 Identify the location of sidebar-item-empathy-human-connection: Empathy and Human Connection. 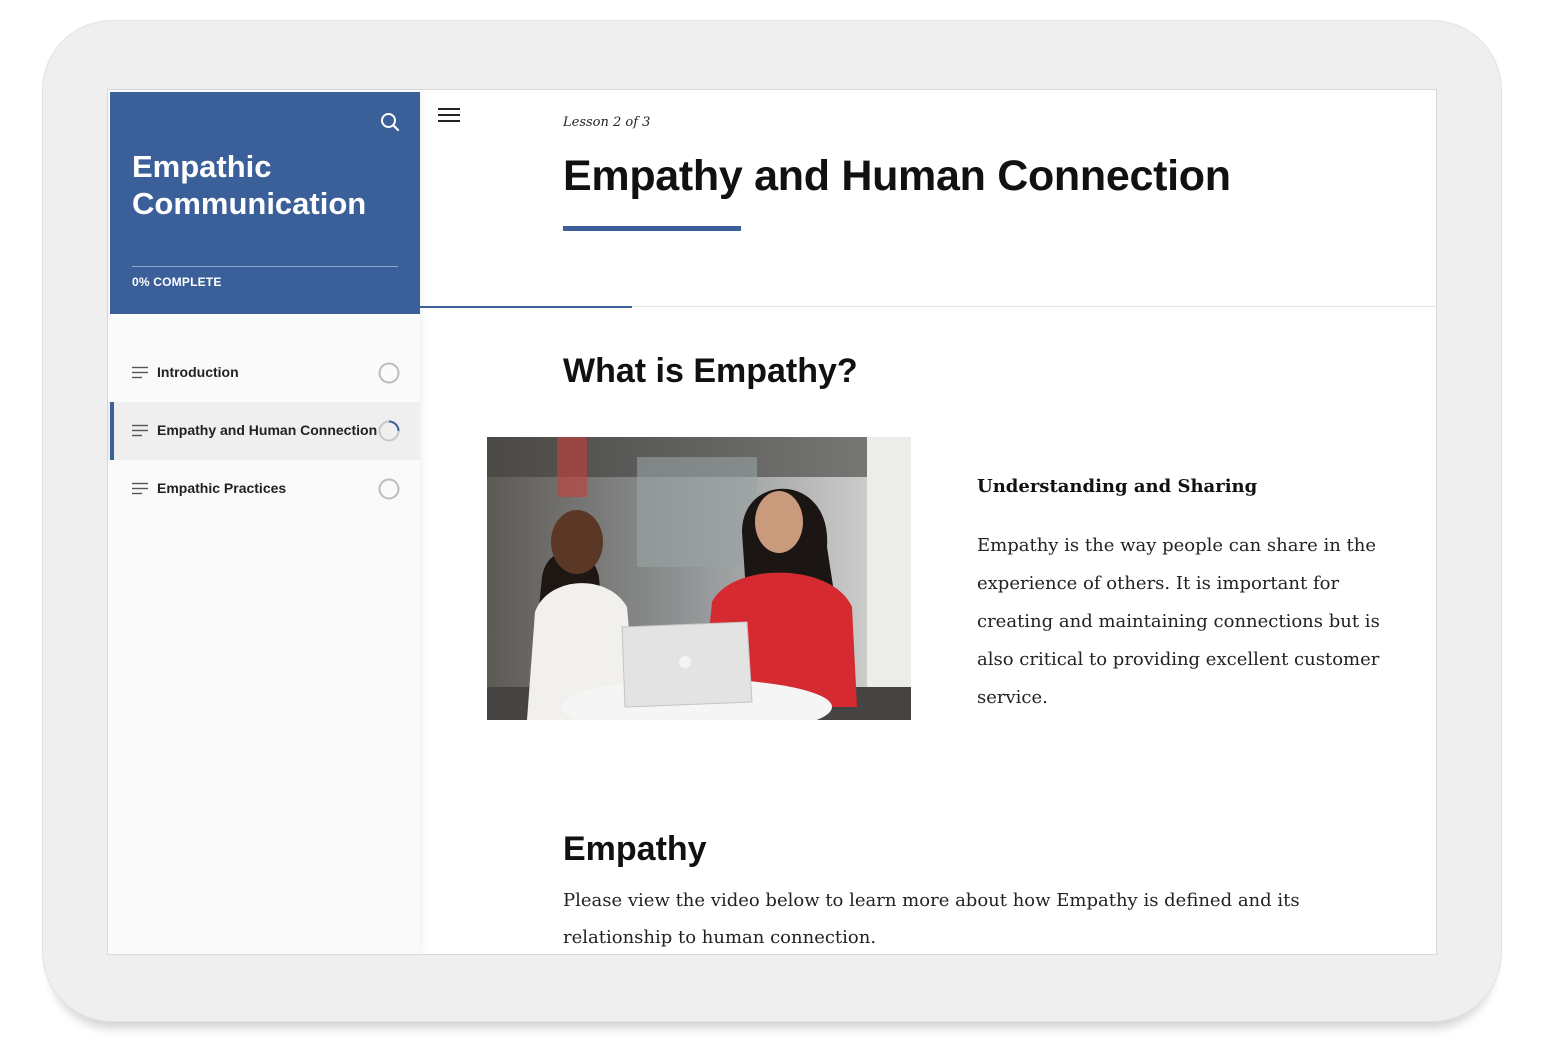
(264, 431).